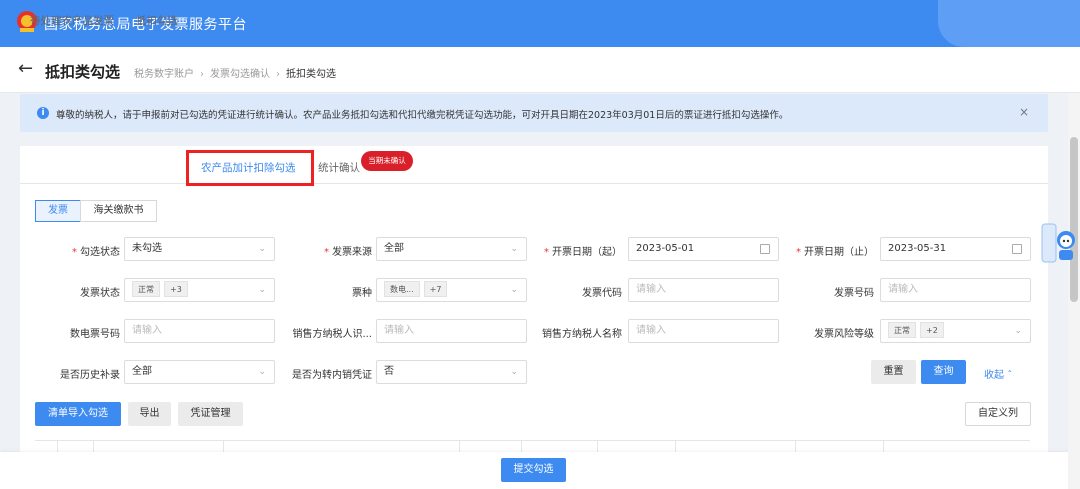 The image size is (1080, 489). I want to click on risk-level-label: 发票风险等级, so click(844, 334).